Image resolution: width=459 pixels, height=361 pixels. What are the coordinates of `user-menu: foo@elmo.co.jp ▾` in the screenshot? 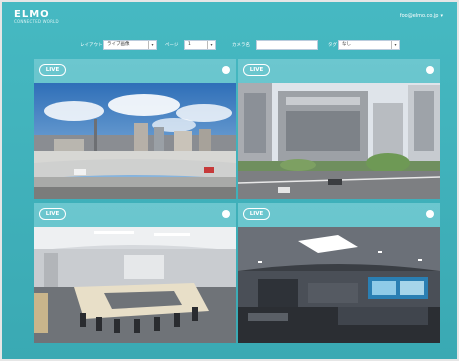 It's located at (421, 16).